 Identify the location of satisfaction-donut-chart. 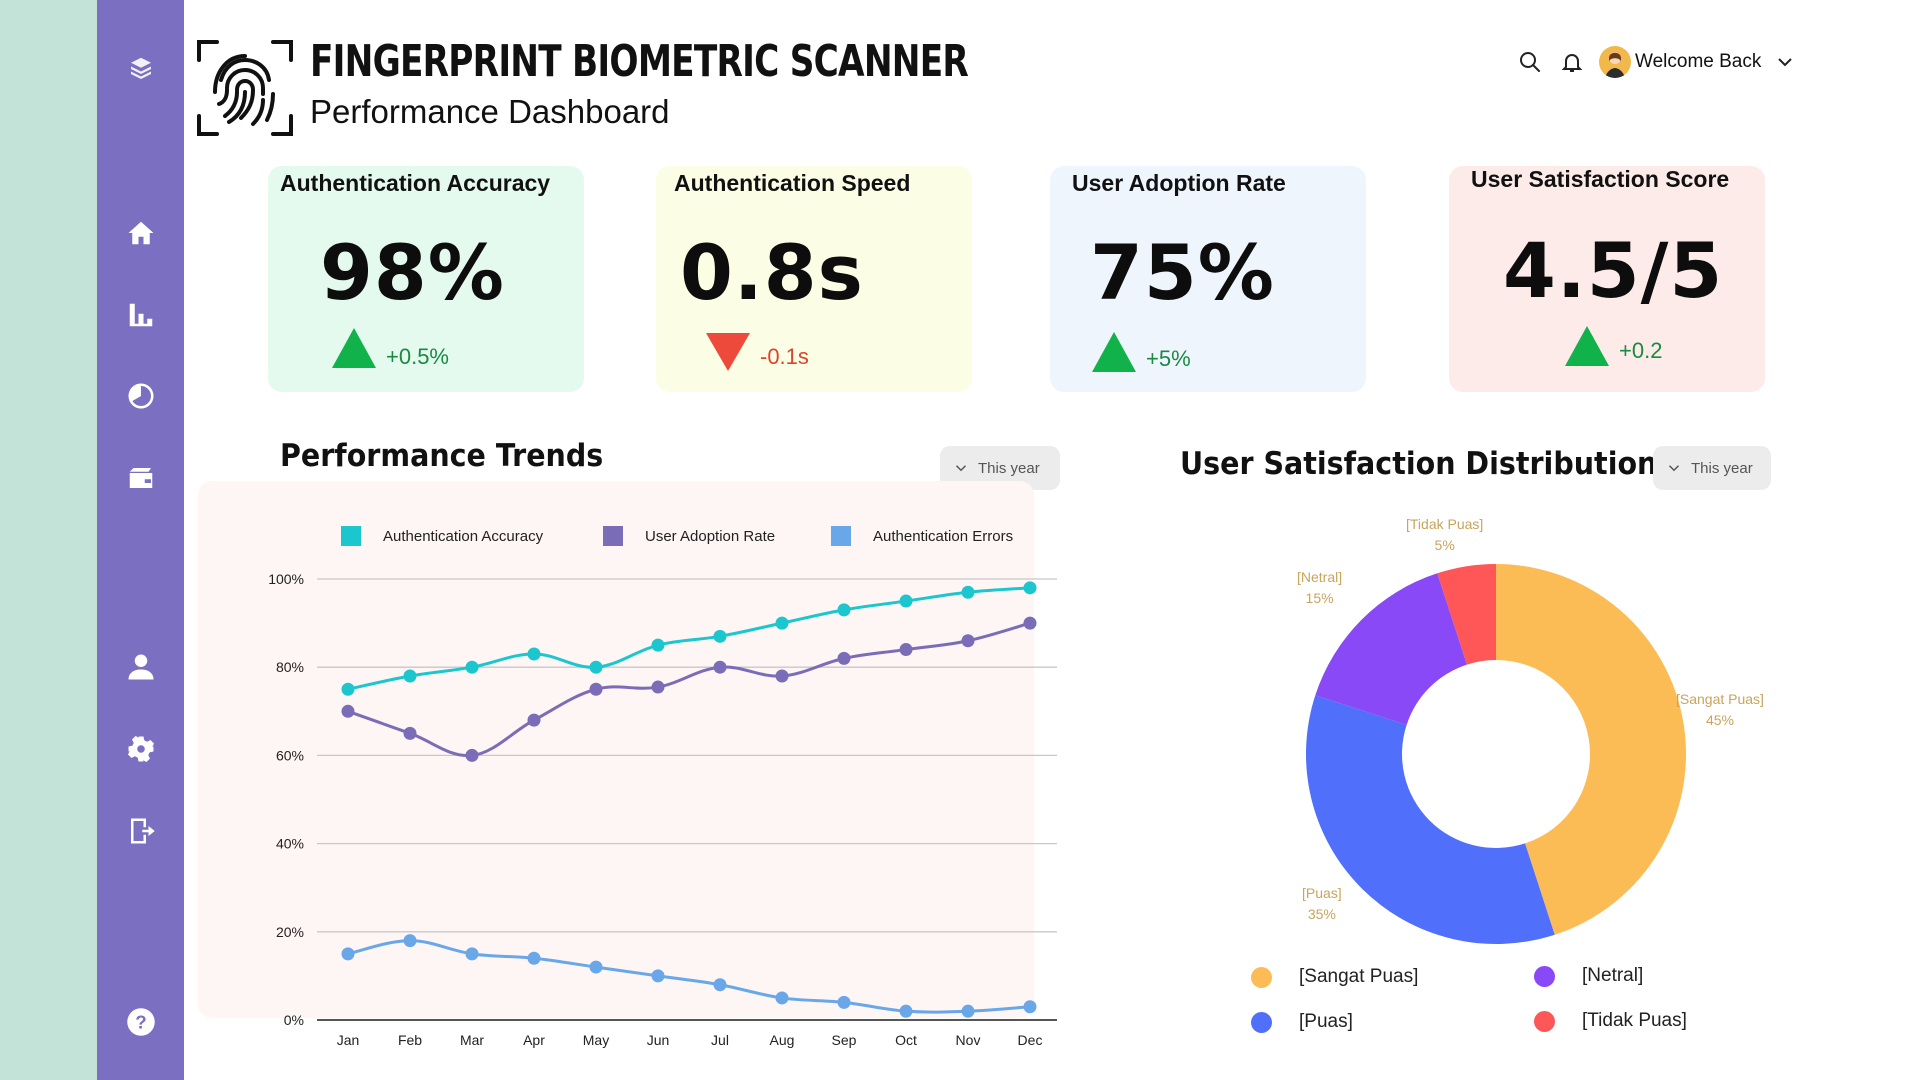
(1496, 754).